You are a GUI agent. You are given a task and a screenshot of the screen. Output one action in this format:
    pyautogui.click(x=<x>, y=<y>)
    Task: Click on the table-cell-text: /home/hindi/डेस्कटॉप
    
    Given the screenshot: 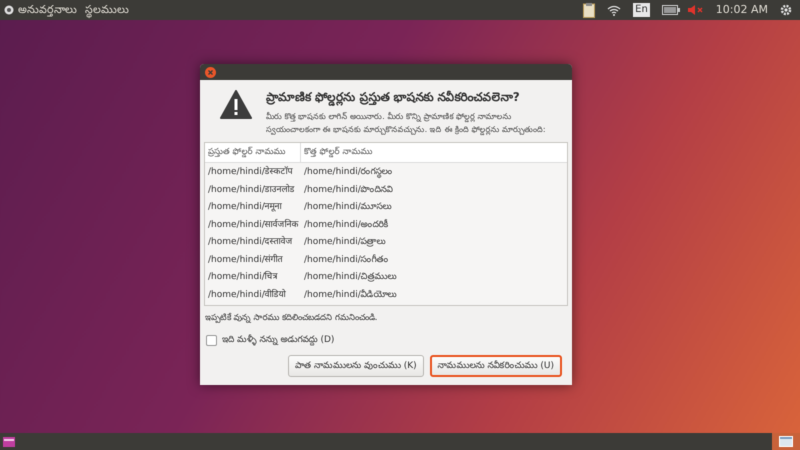 What is the action you would take?
    pyautogui.click(x=250, y=172)
    